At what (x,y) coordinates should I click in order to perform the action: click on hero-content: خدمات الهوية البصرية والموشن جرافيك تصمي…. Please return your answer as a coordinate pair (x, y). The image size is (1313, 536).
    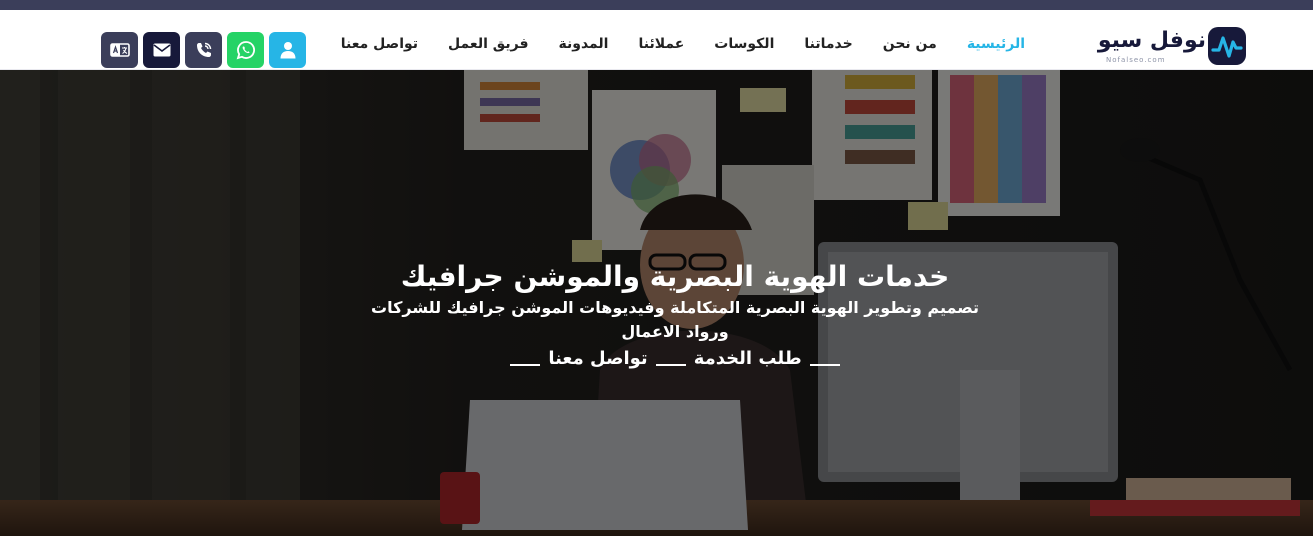
    Looking at the image, I should click on (675, 314).